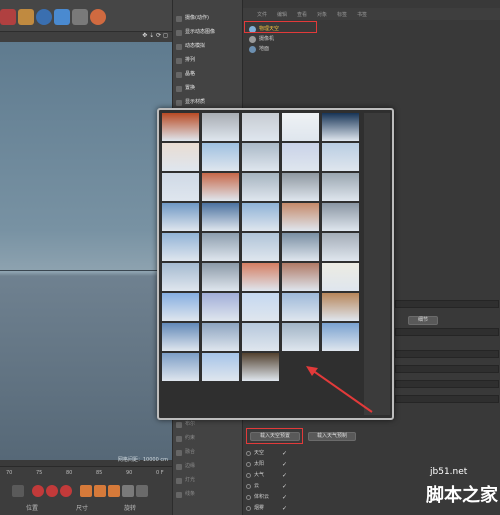 Image resolution: width=500 pixels, height=515 pixels. What do you see at coordinates (276, 475) in the screenshot?
I see `property-row: 大气 ✓` at bounding box center [276, 475].